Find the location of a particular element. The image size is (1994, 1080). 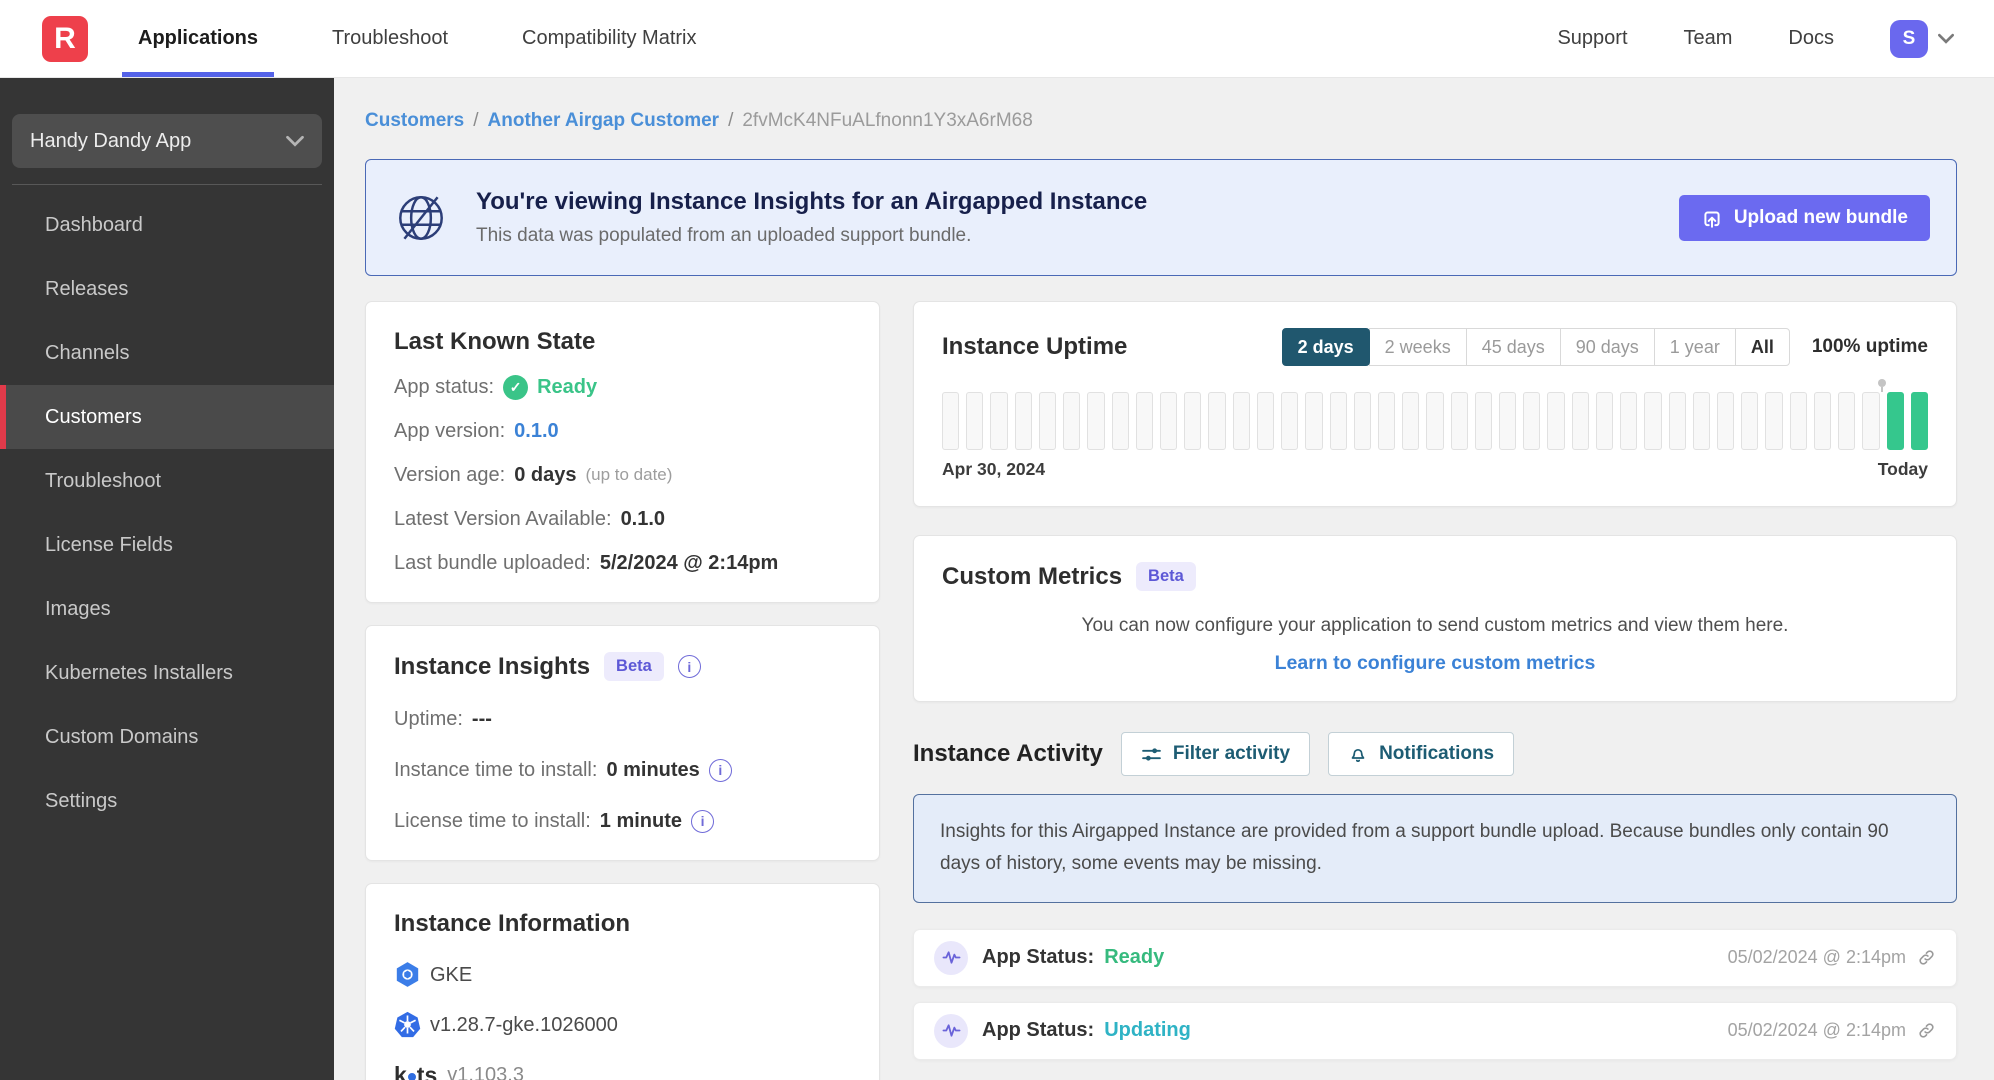

last-bundle-value: 5/2/2024 @ 2:14pm is located at coordinates (689, 563).